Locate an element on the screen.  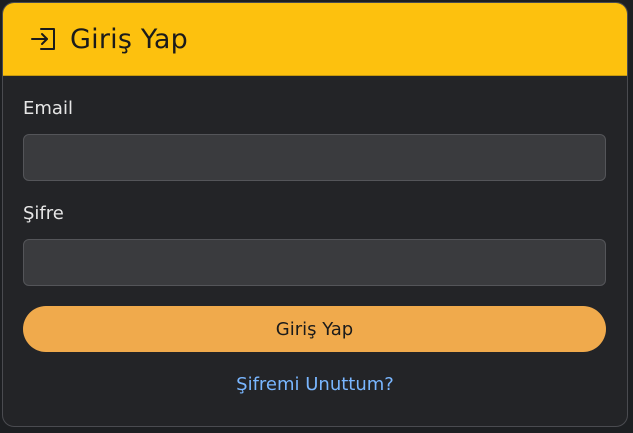
forgot-password-link: Şifremi Unuttum? is located at coordinates (315, 384).